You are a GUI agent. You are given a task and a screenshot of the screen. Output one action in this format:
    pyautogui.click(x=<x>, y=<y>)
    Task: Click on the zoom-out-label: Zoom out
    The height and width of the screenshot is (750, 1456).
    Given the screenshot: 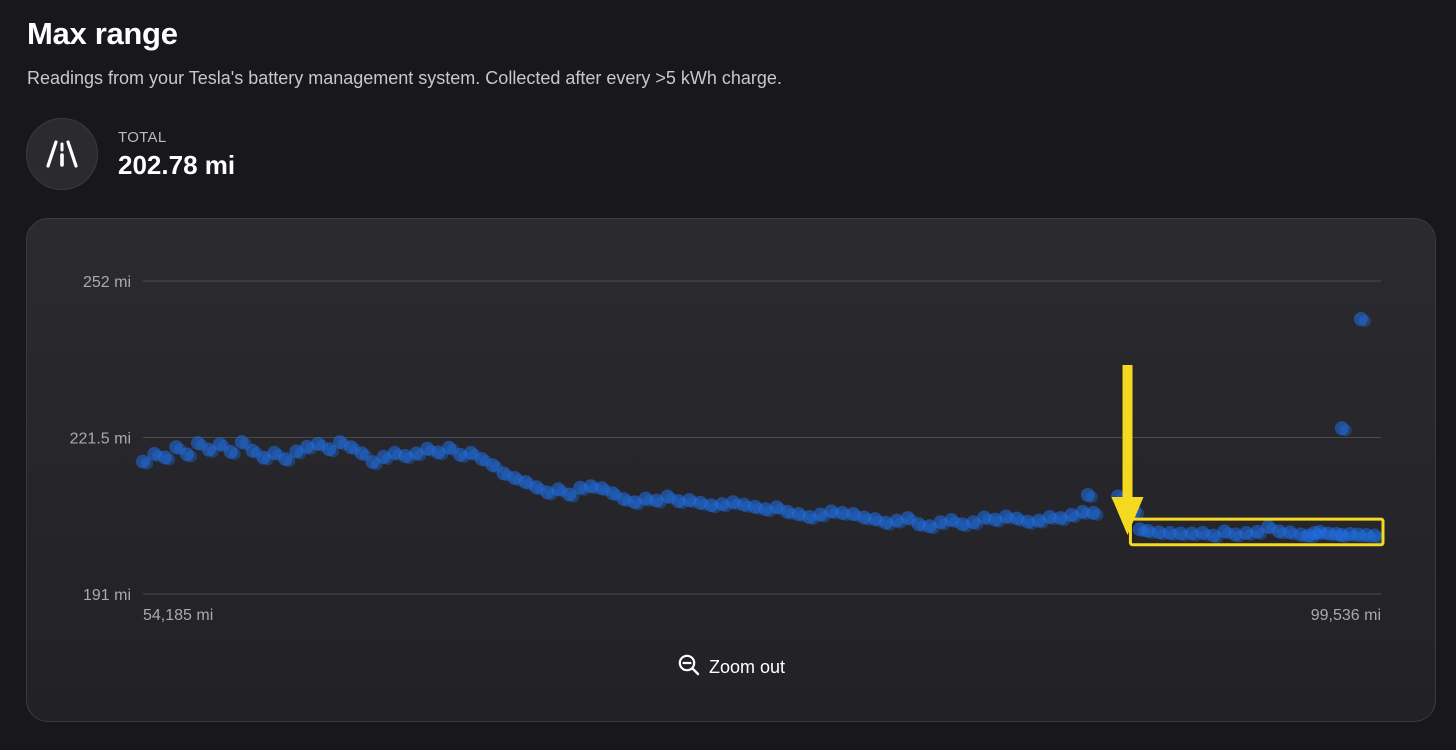 What is the action you would take?
    pyautogui.click(x=747, y=667)
    